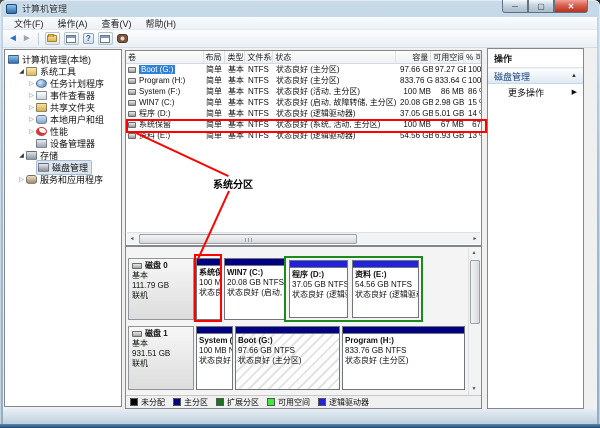 The image size is (600, 428). I want to click on submenu-arrow-icon: ▶, so click(574, 92).